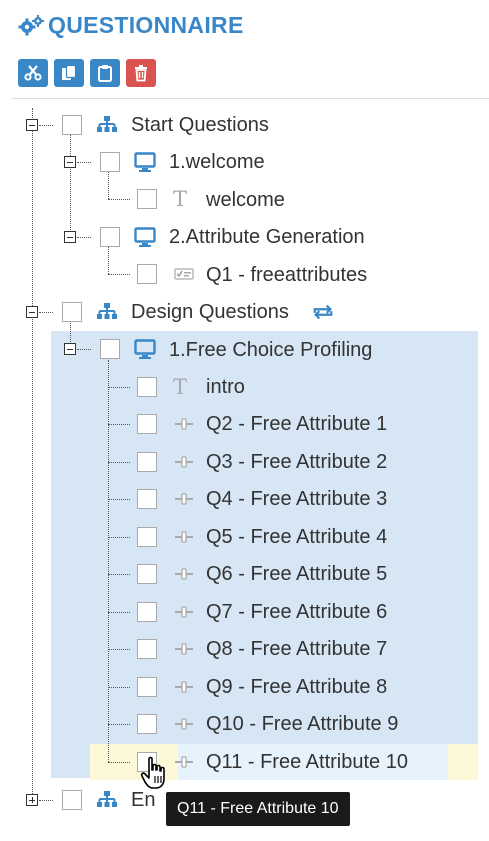 The height and width of the screenshot is (841, 489). I want to click on tree-node-welcome-group: 1.welcome, so click(217, 162).